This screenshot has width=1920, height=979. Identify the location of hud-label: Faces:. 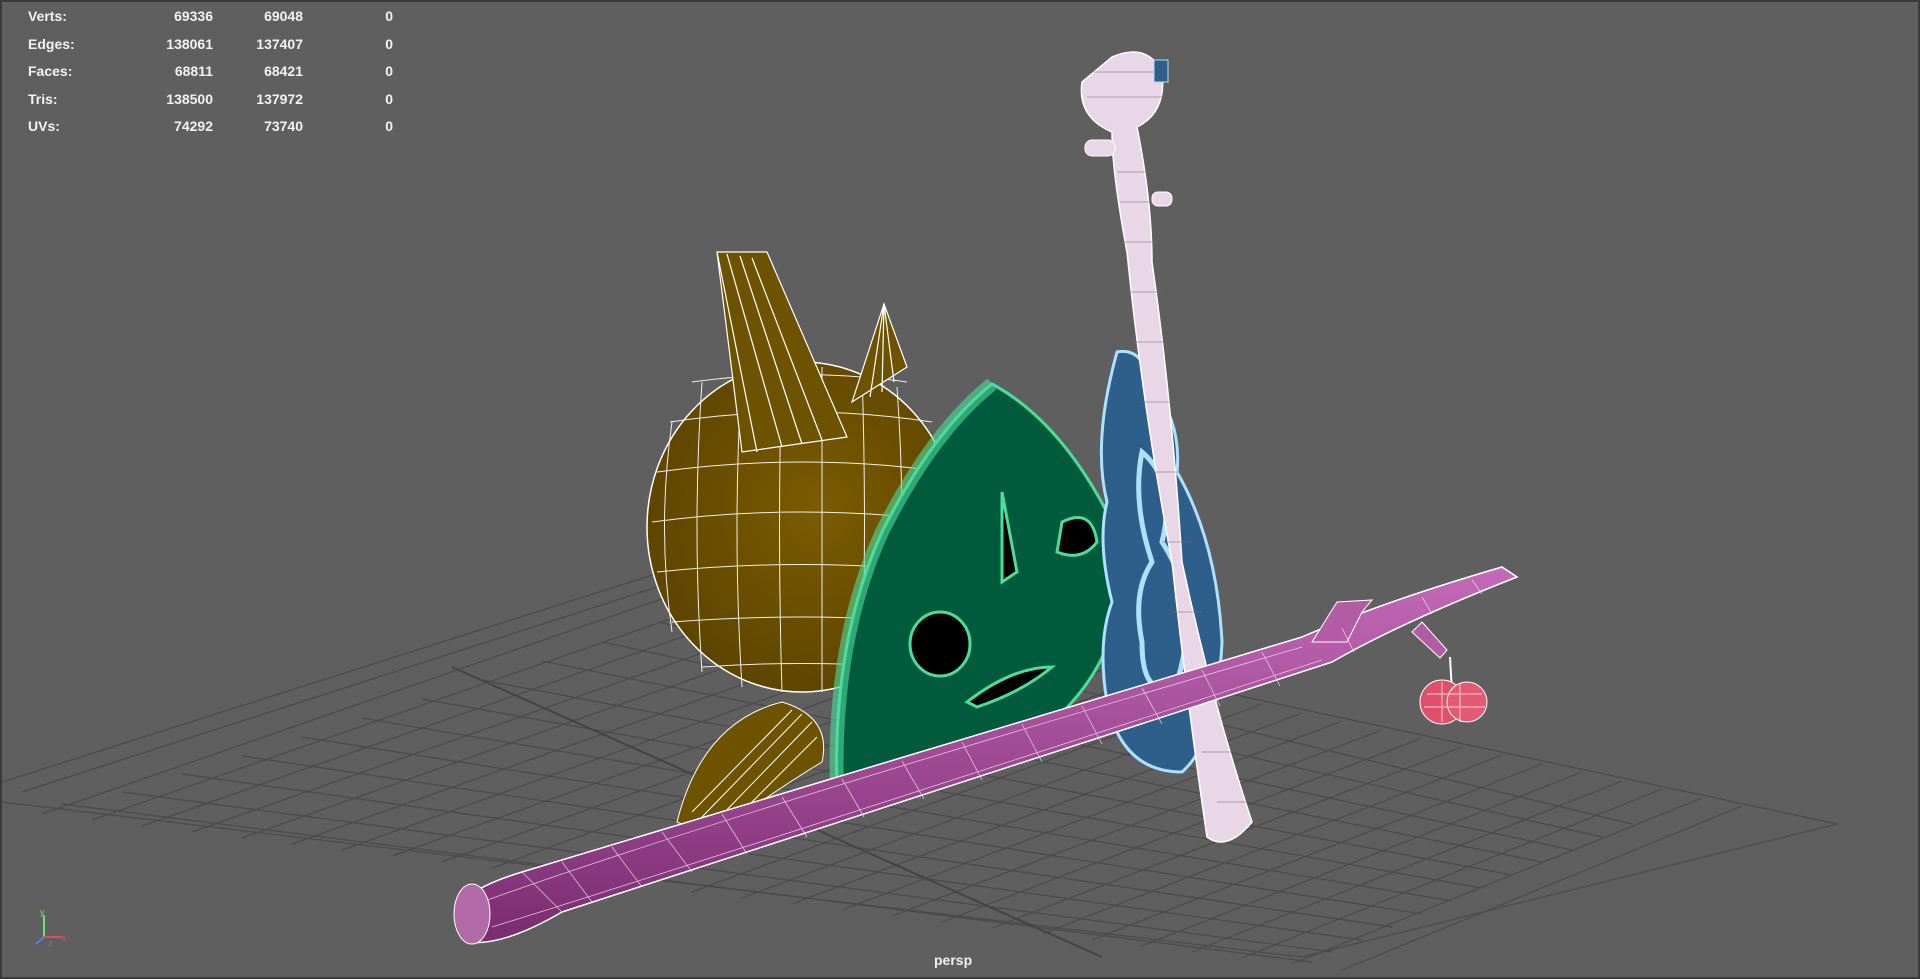
(50, 71).